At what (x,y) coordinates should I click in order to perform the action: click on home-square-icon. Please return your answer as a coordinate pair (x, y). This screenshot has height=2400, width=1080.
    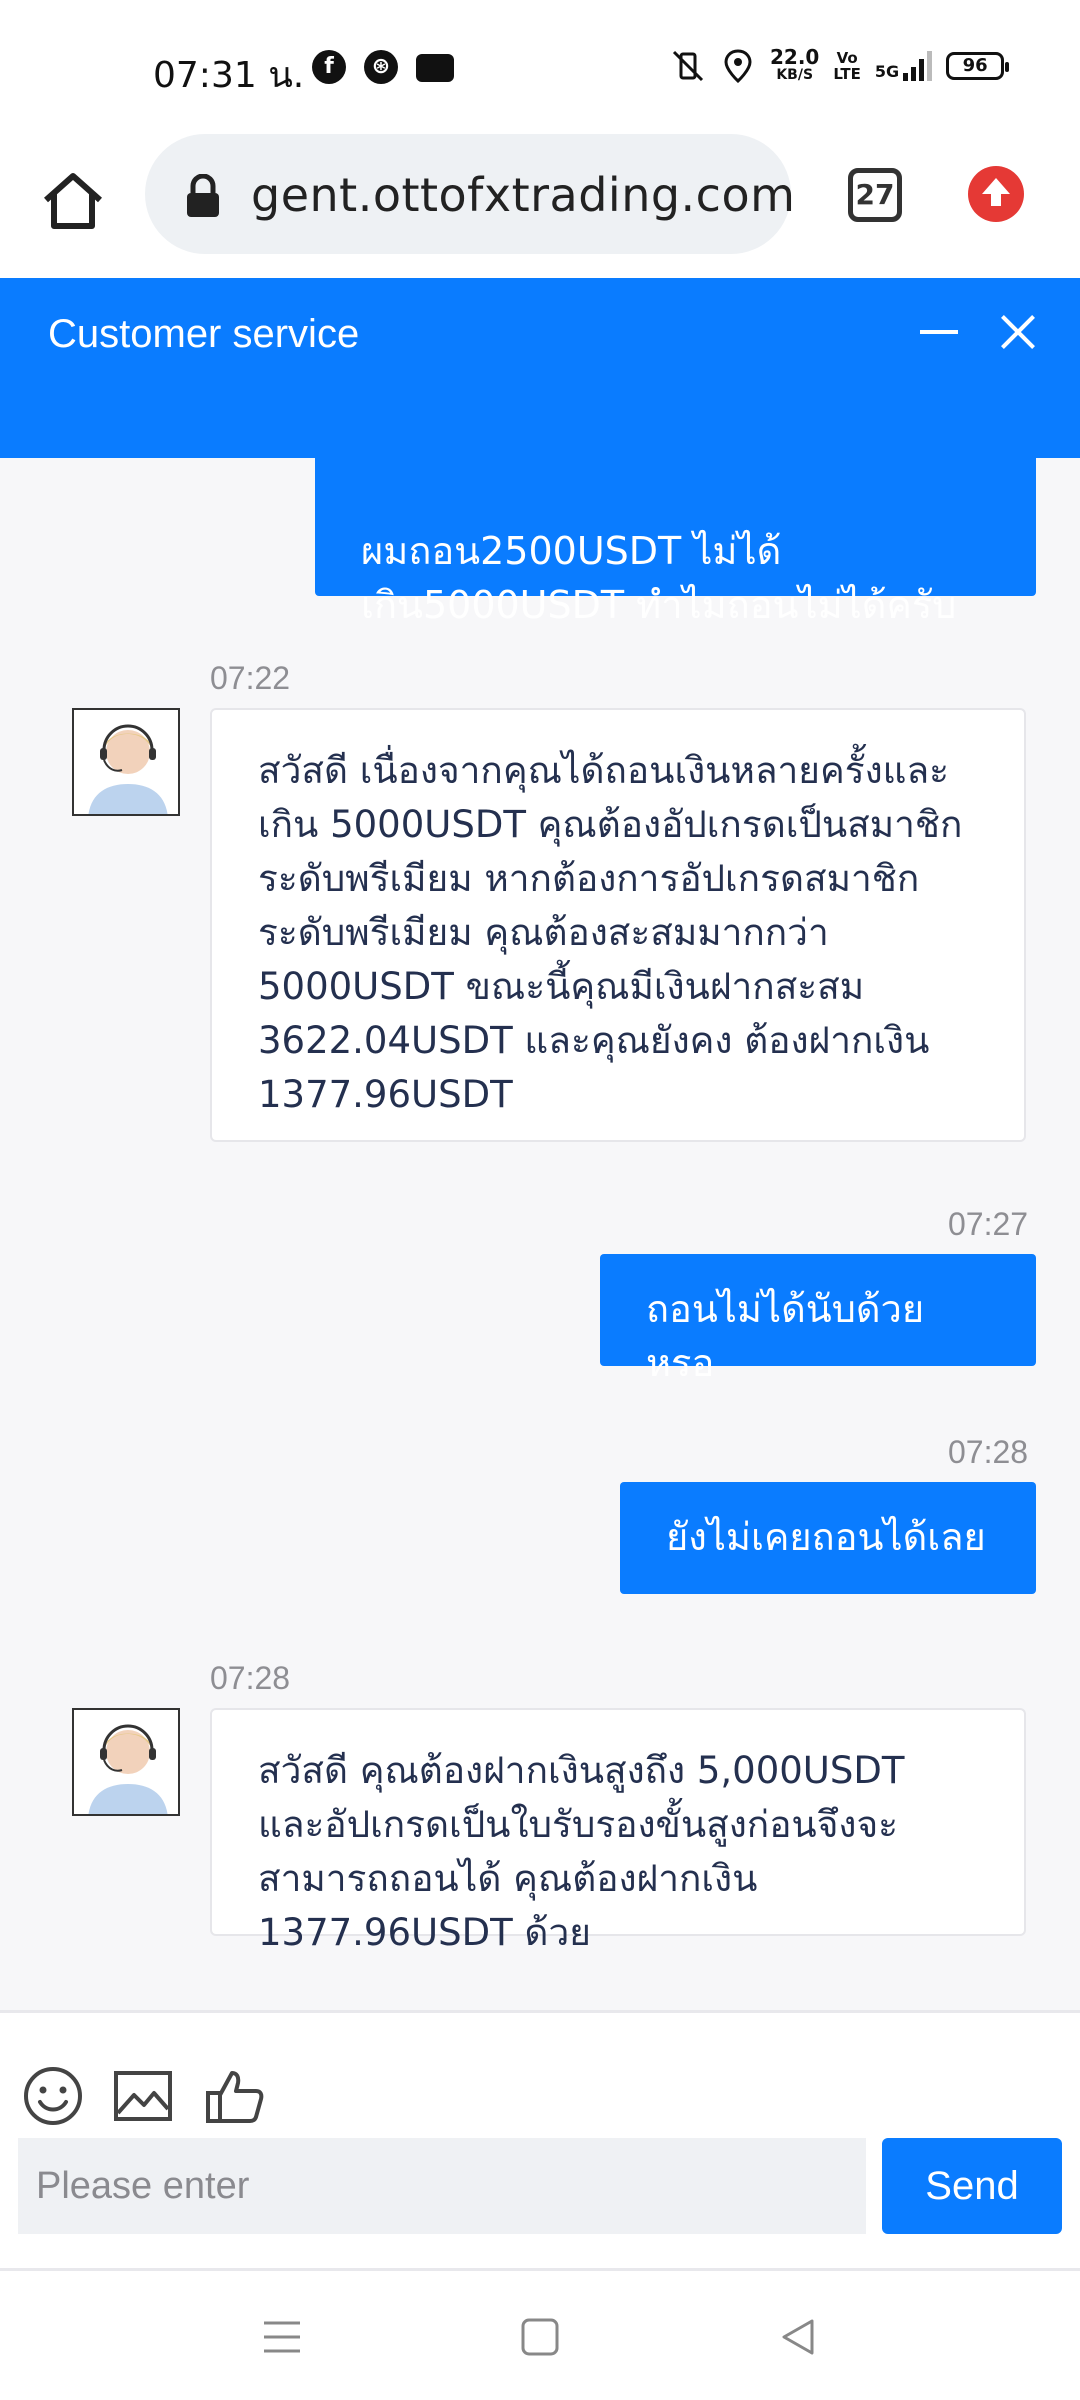
    Looking at the image, I should click on (540, 2337).